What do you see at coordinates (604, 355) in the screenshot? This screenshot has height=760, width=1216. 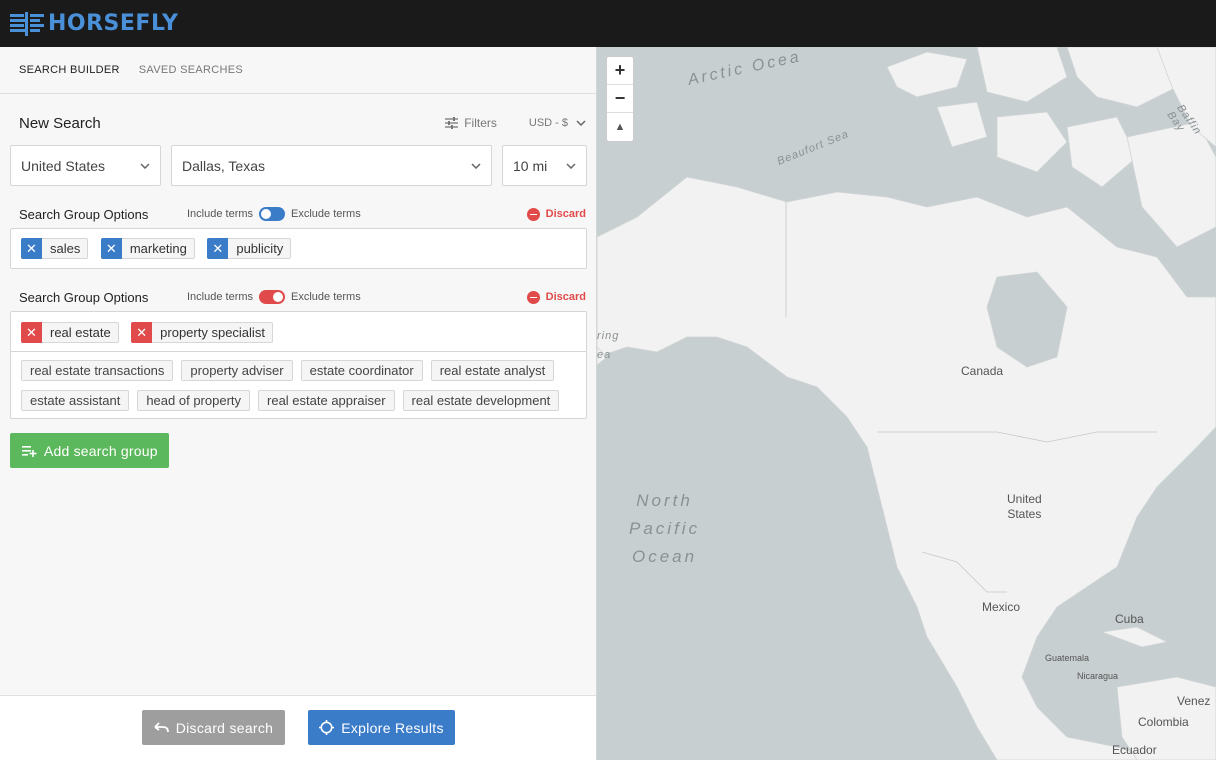 I see `map-label-bering-sea-2: ea` at bounding box center [604, 355].